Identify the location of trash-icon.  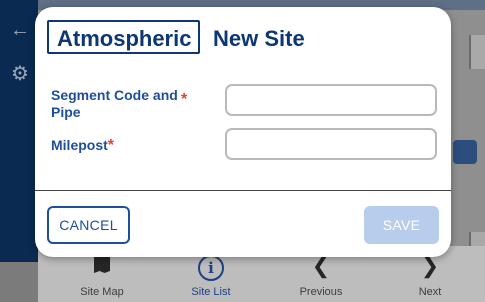
(477, 52).